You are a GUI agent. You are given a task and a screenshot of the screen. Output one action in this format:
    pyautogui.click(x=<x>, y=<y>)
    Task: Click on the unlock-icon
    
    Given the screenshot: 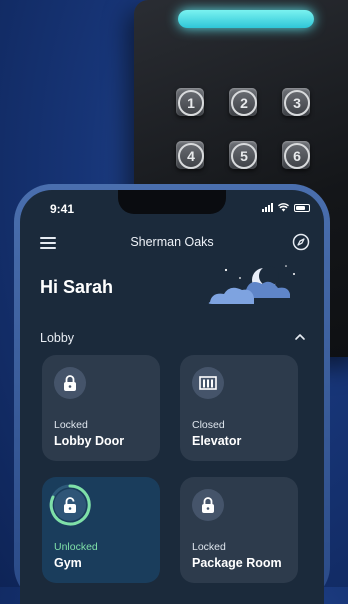 What is the action you would take?
    pyautogui.click(x=70, y=505)
    